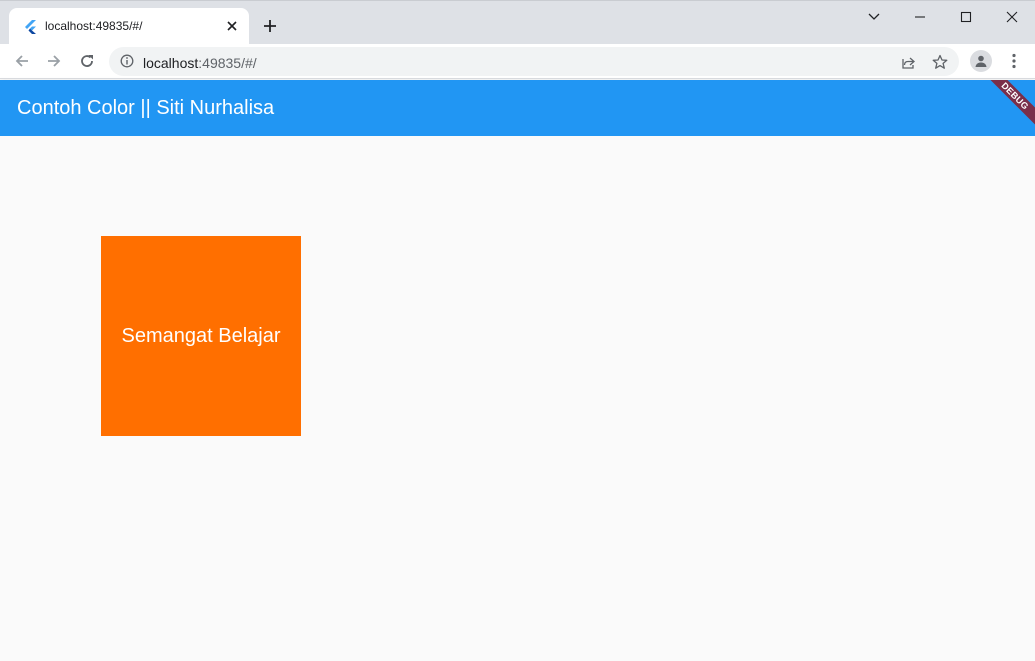  I want to click on chevron-down-icon, so click(874, 17).